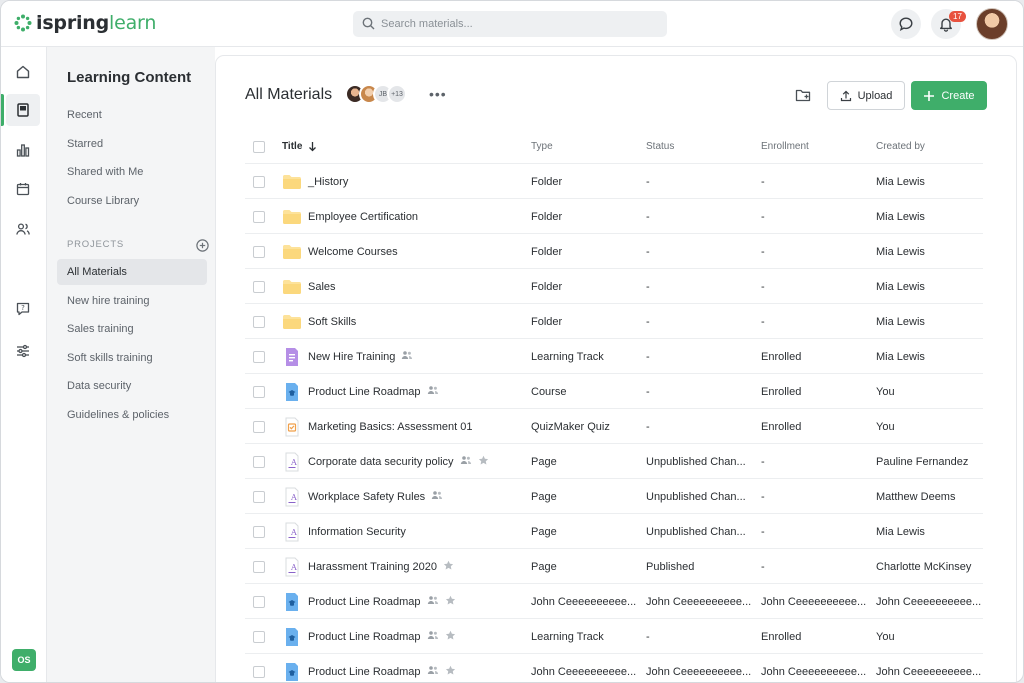 The image size is (1024, 683). What do you see at coordinates (404, 321) in the screenshot?
I see `row-title-cell: Soft Skills` at bounding box center [404, 321].